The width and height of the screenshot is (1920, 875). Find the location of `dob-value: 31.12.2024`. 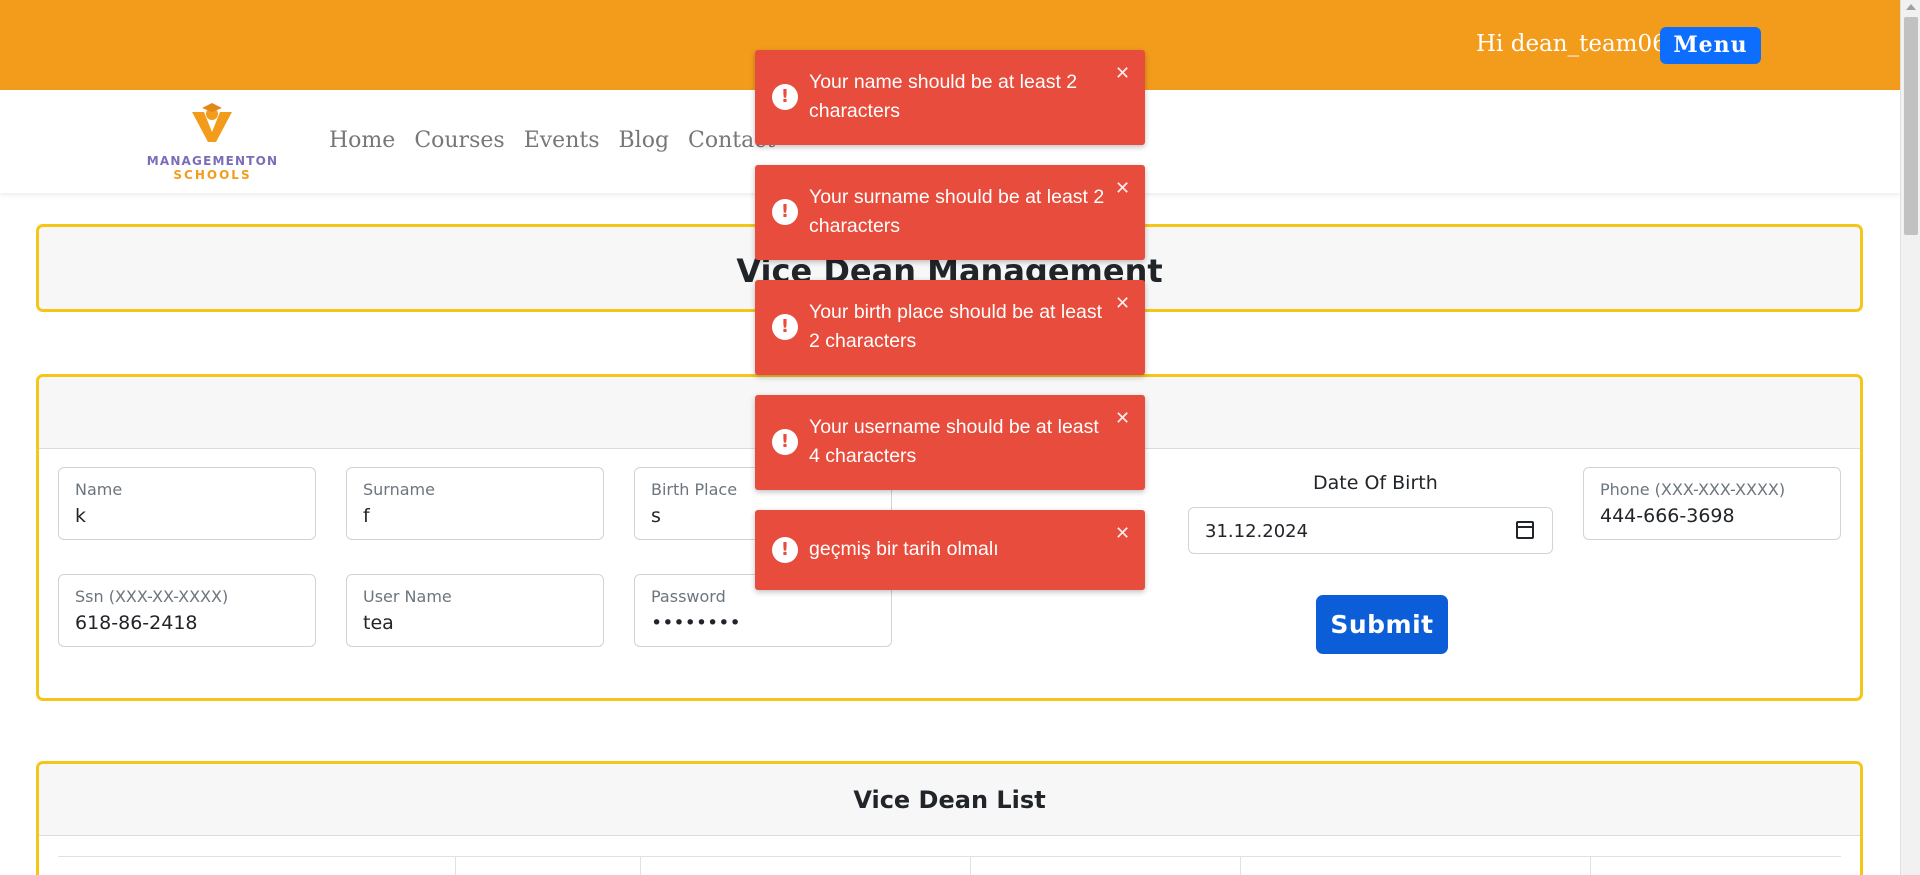

dob-value: 31.12.2024 is located at coordinates (1257, 531).